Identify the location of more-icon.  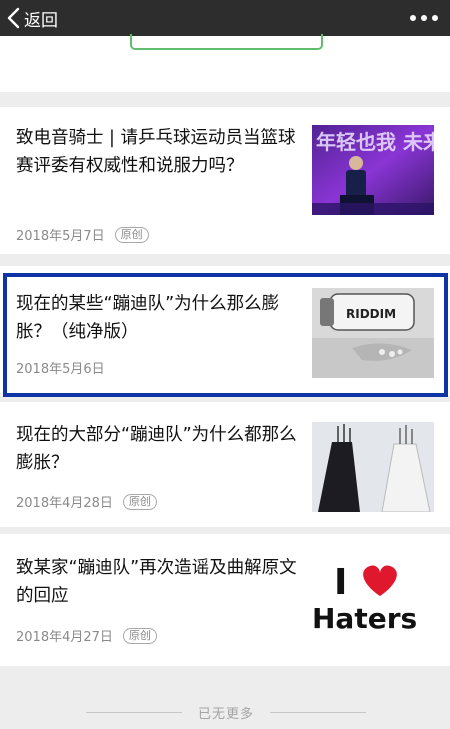
(424, 18).